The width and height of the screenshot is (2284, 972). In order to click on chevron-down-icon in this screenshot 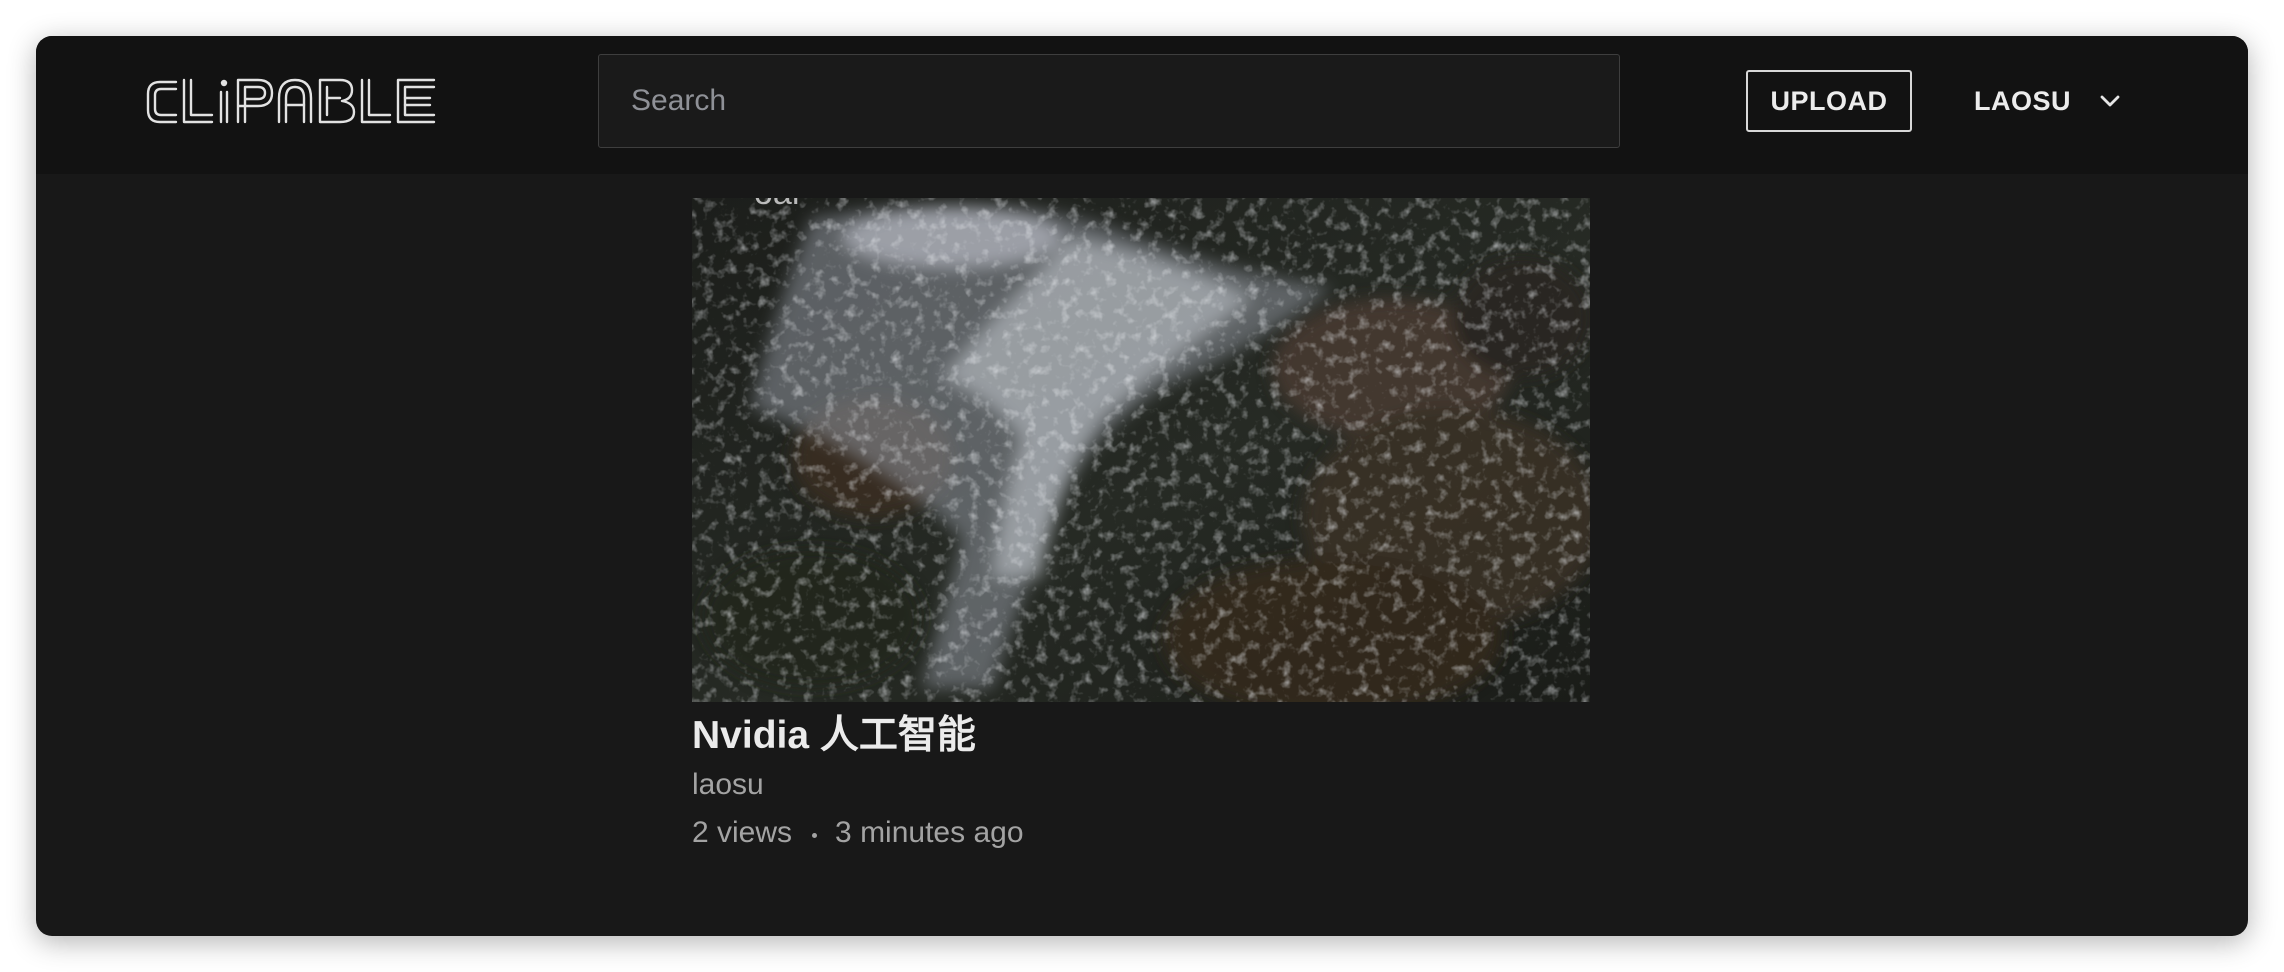, I will do `click(2110, 101)`.